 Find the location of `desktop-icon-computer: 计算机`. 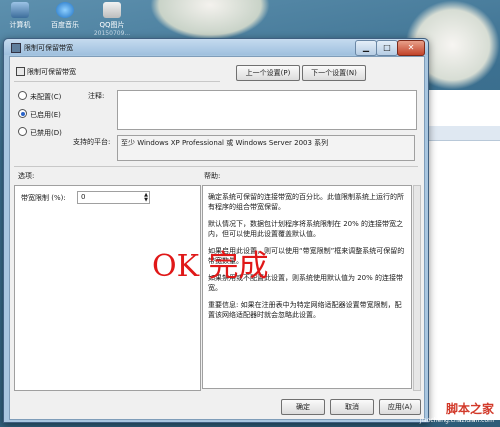

desktop-icon-computer: 计算机 is located at coordinates (20, 16).